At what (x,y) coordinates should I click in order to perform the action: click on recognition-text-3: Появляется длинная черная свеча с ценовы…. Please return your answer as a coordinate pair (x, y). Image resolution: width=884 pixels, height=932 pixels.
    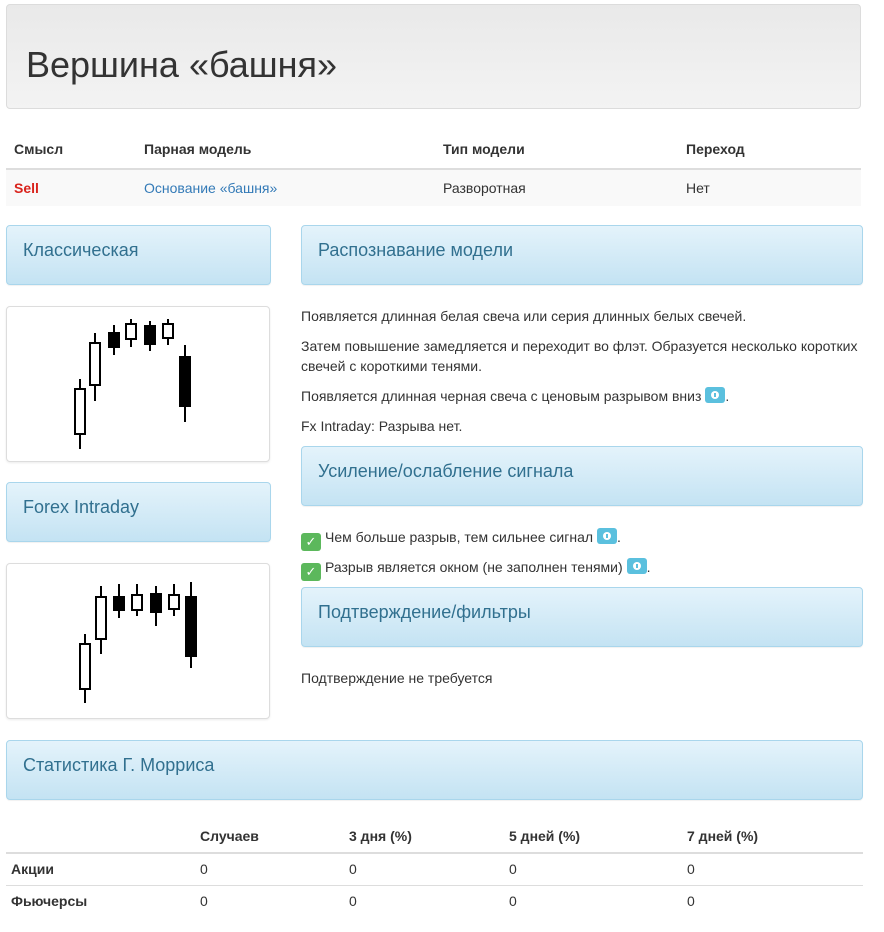
    Looking at the image, I should click on (515, 395).